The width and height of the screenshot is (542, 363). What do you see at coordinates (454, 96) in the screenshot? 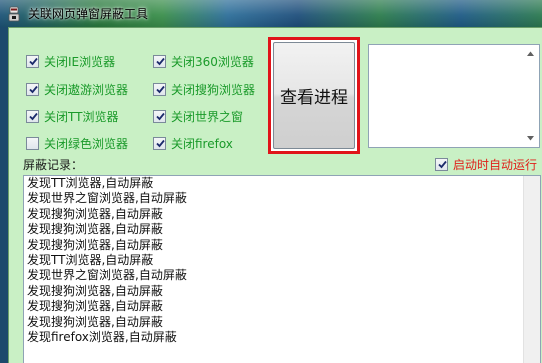
I see `process-text-area` at bounding box center [454, 96].